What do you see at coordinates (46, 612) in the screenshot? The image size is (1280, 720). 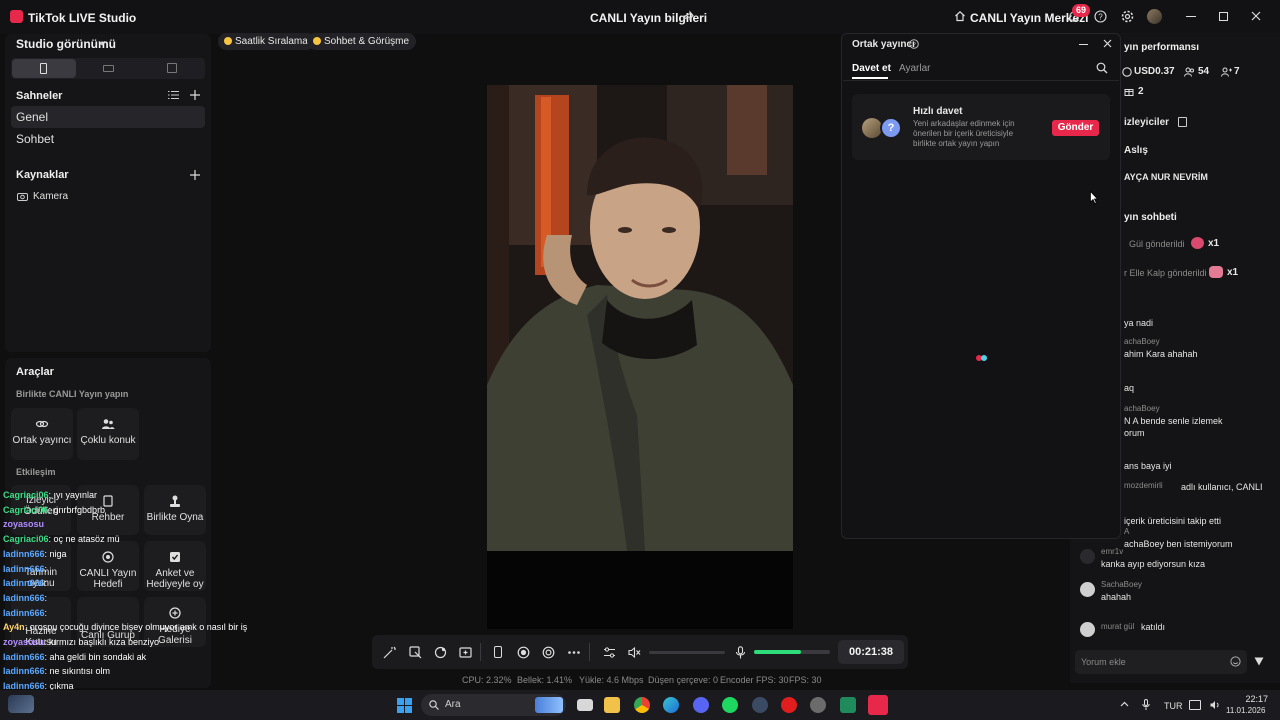 I see `chat-overlay-text: :` at bounding box center [46, 612].